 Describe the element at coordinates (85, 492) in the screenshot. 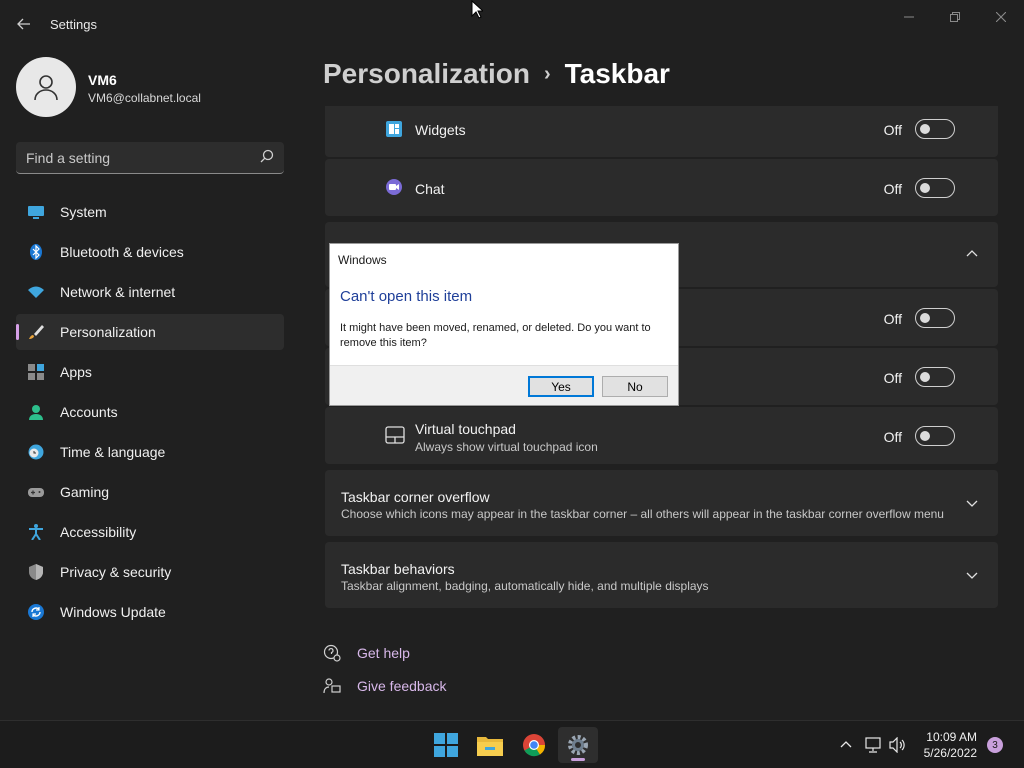

I see `sidebar-item-label: Gaming` at that location.